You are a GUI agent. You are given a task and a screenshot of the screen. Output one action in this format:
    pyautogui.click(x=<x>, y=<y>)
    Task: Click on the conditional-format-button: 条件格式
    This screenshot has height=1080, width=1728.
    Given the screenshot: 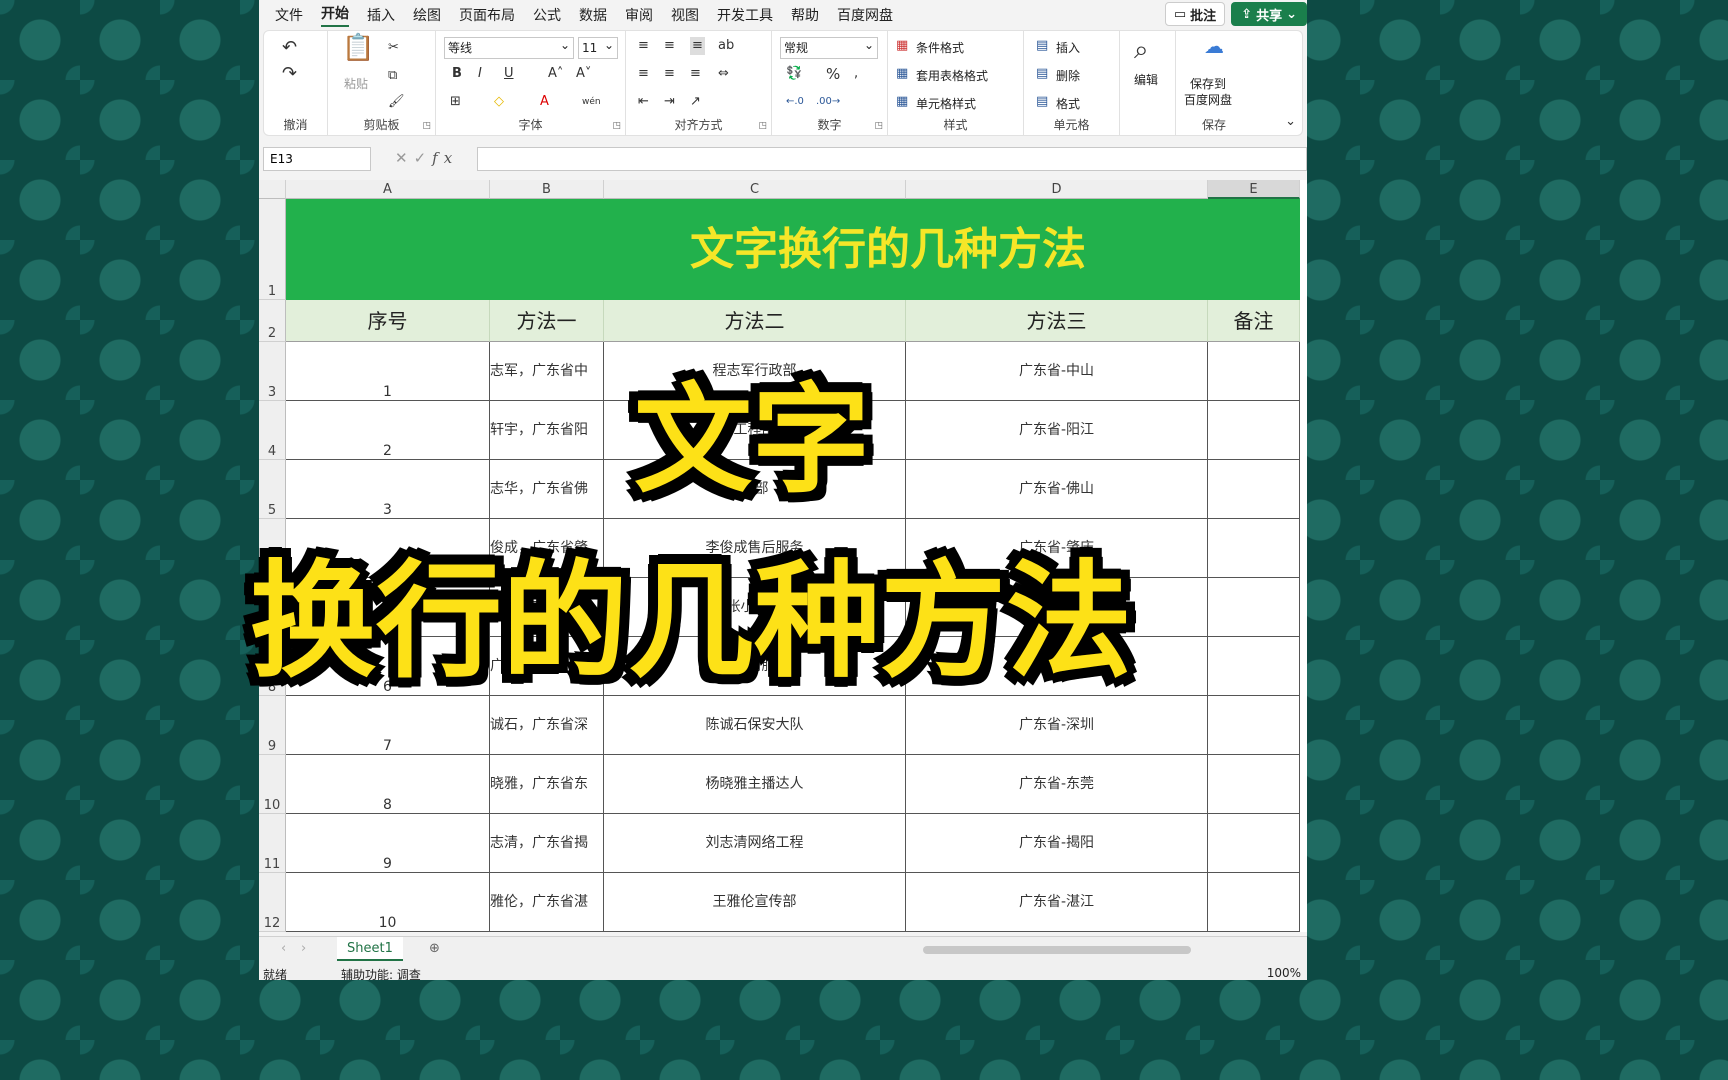 What is the action you would take?
    pyautogui.click(x=940, y=47)
    